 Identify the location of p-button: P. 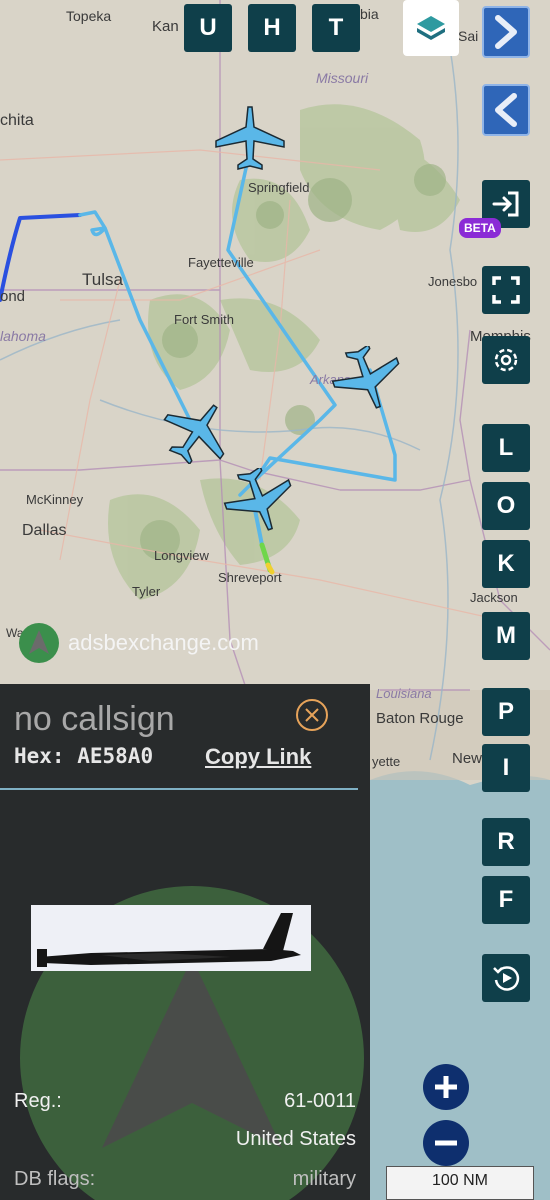
(506, 712).